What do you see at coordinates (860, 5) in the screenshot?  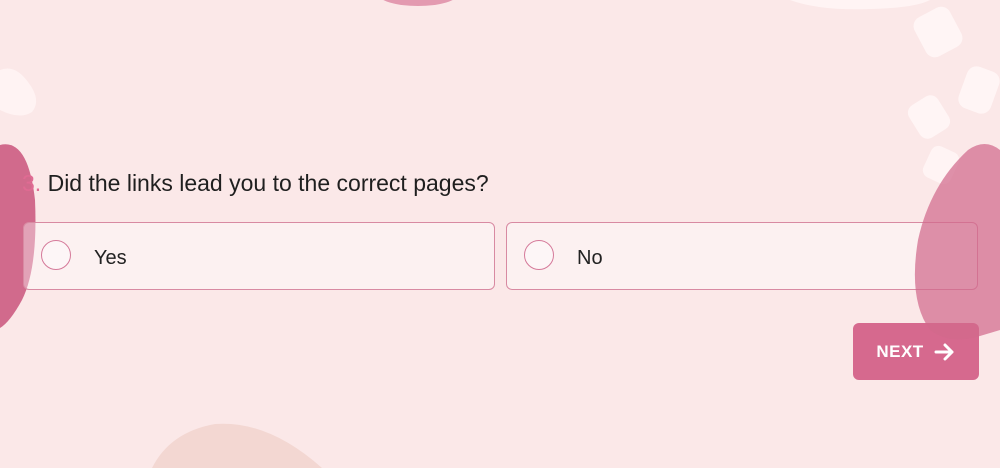 I see `decorative-blob-top-right` at bounding box center [860, 5].